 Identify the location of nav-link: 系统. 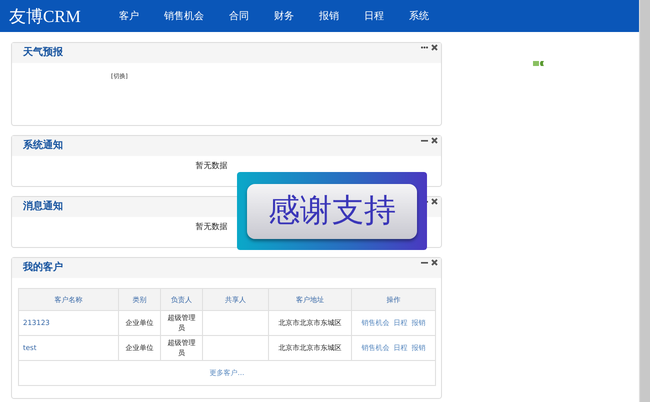
(419, 16).